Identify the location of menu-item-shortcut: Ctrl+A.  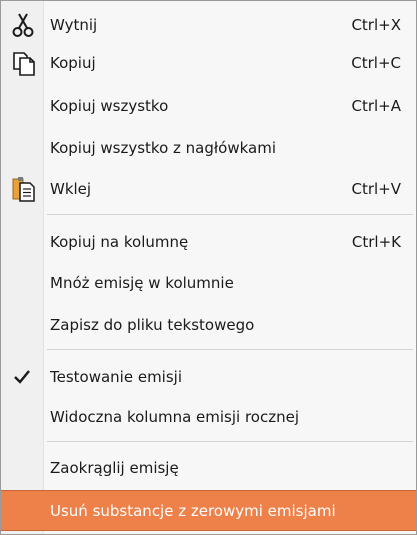
(376, 106).